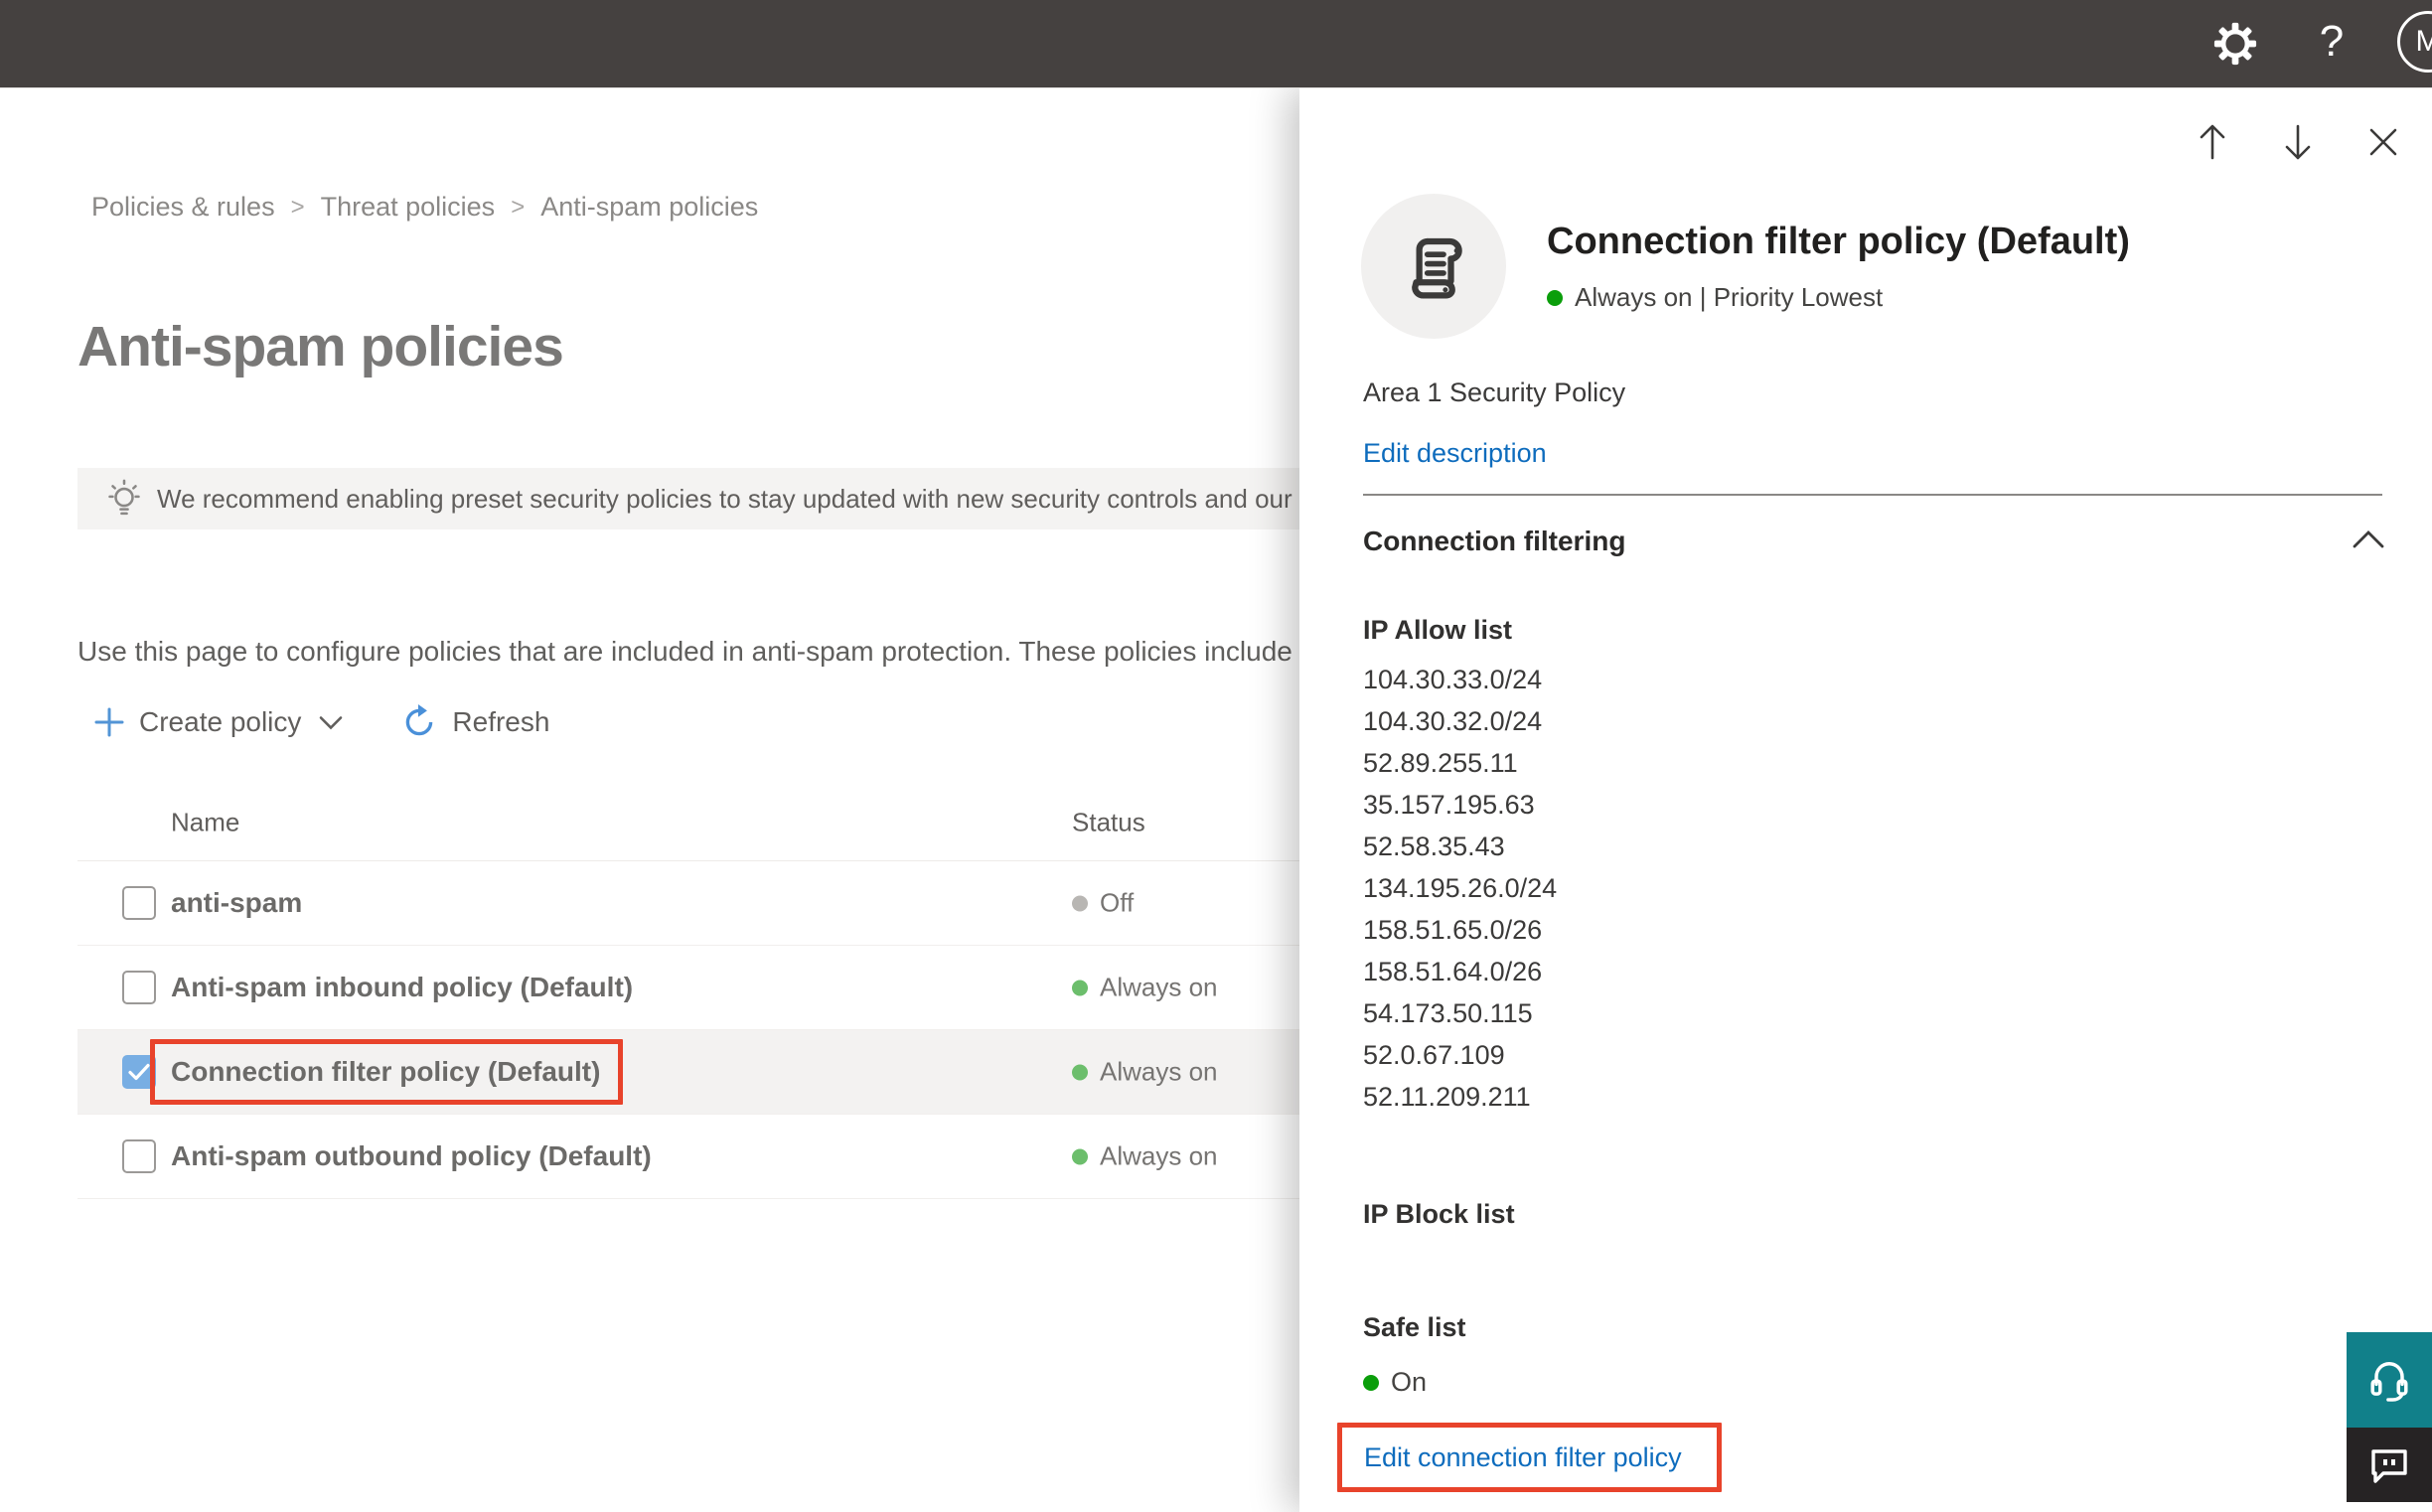  I want to click on previous-item-button, so click(2212, 142).